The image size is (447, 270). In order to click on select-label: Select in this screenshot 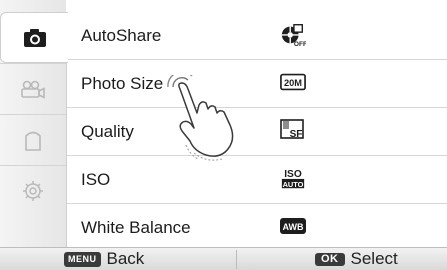, I will do `click(374, 258)`.